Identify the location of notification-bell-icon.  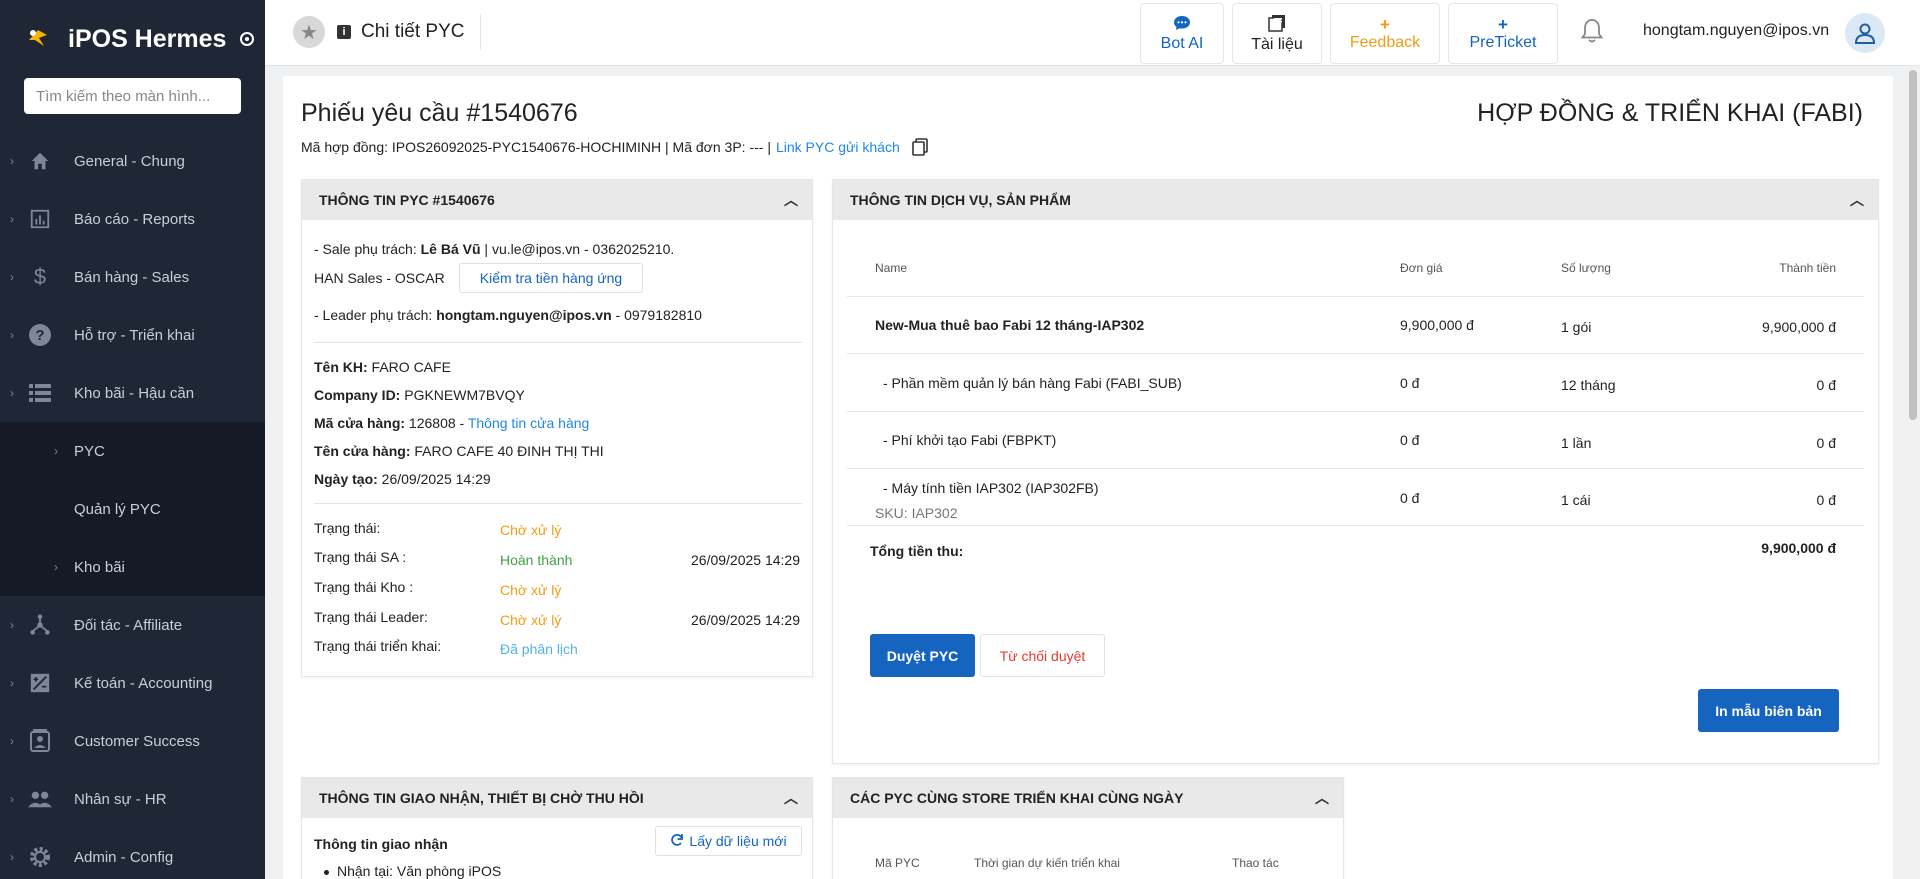
(1593, 32).